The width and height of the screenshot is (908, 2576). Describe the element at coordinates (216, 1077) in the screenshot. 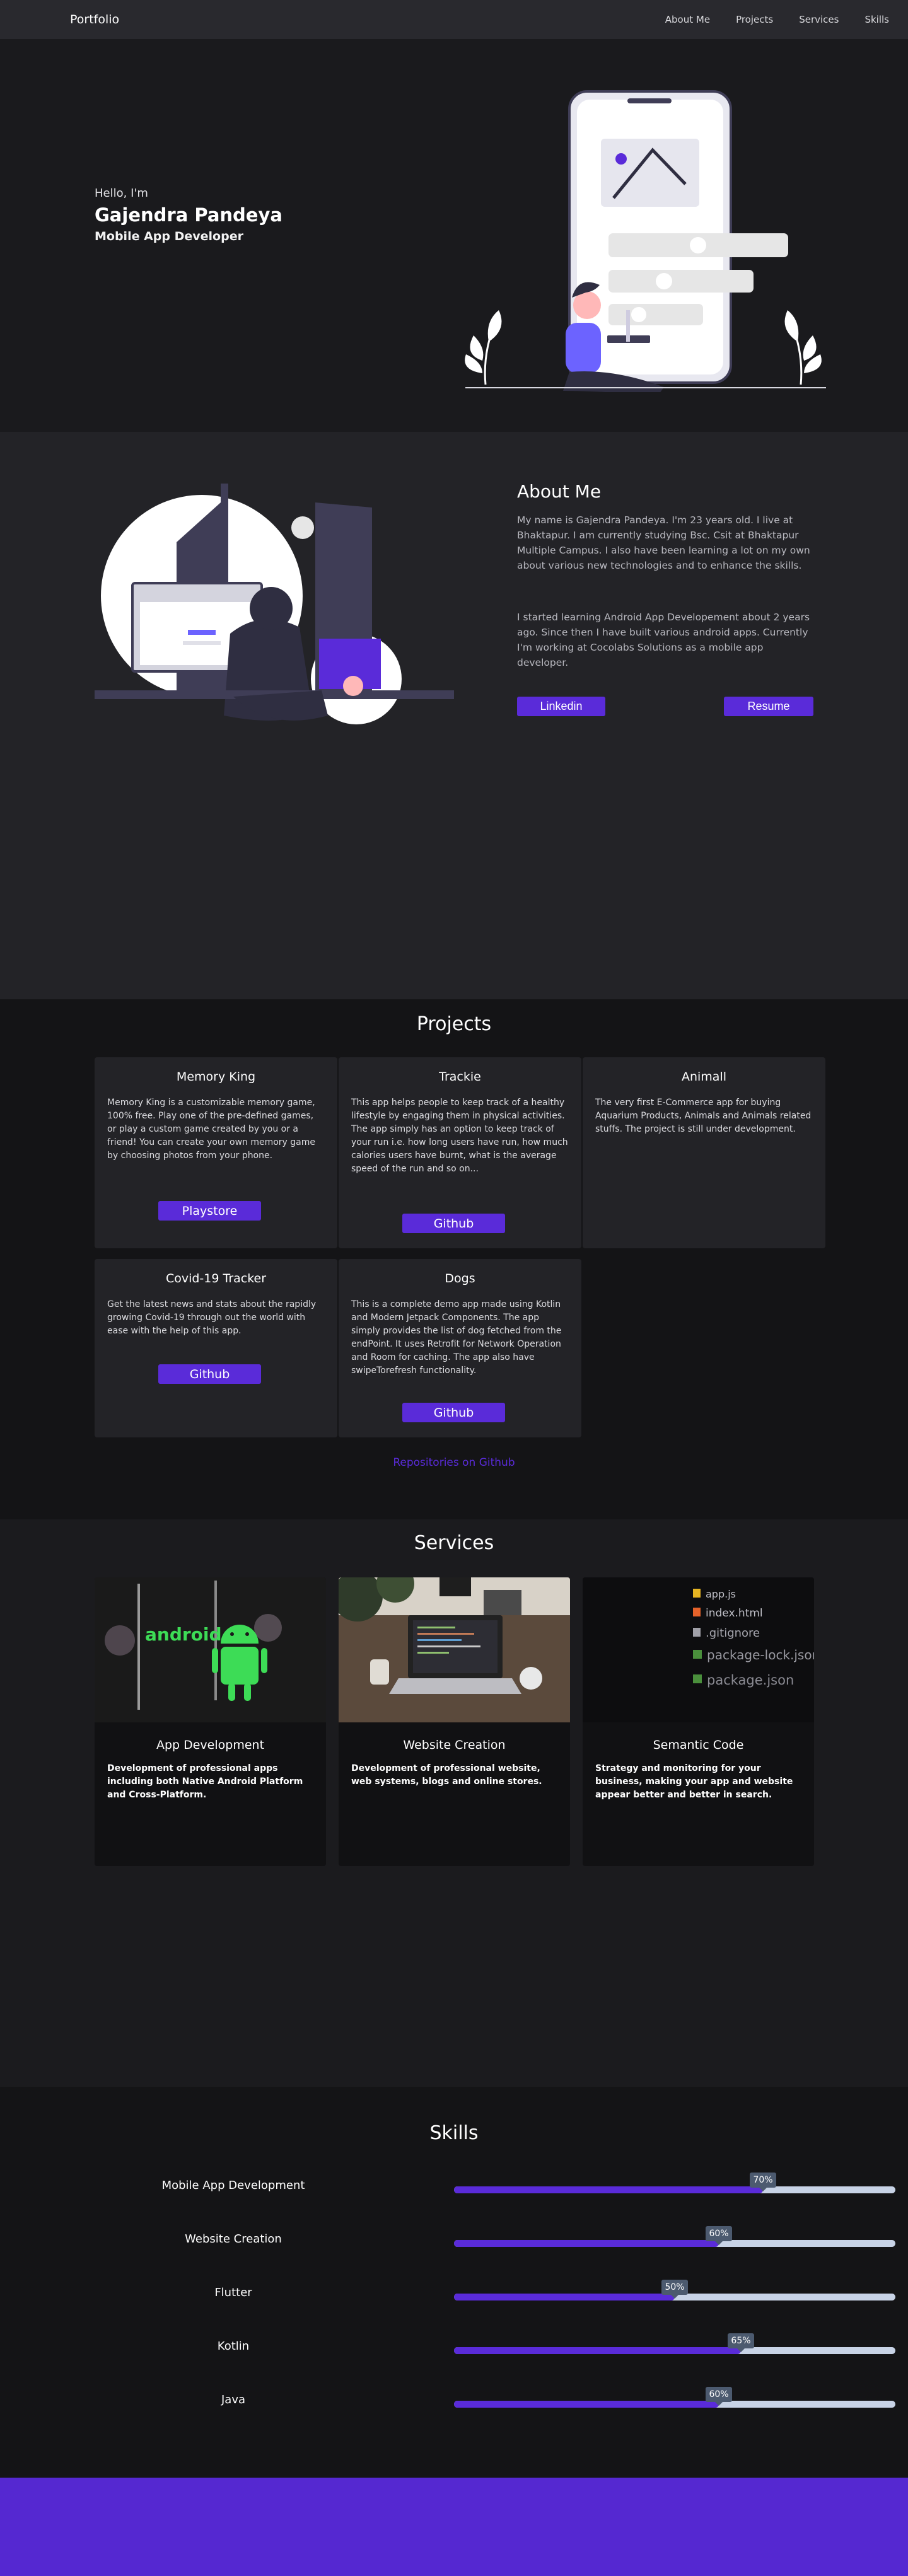

I see `project-title: Memory King` at that location.